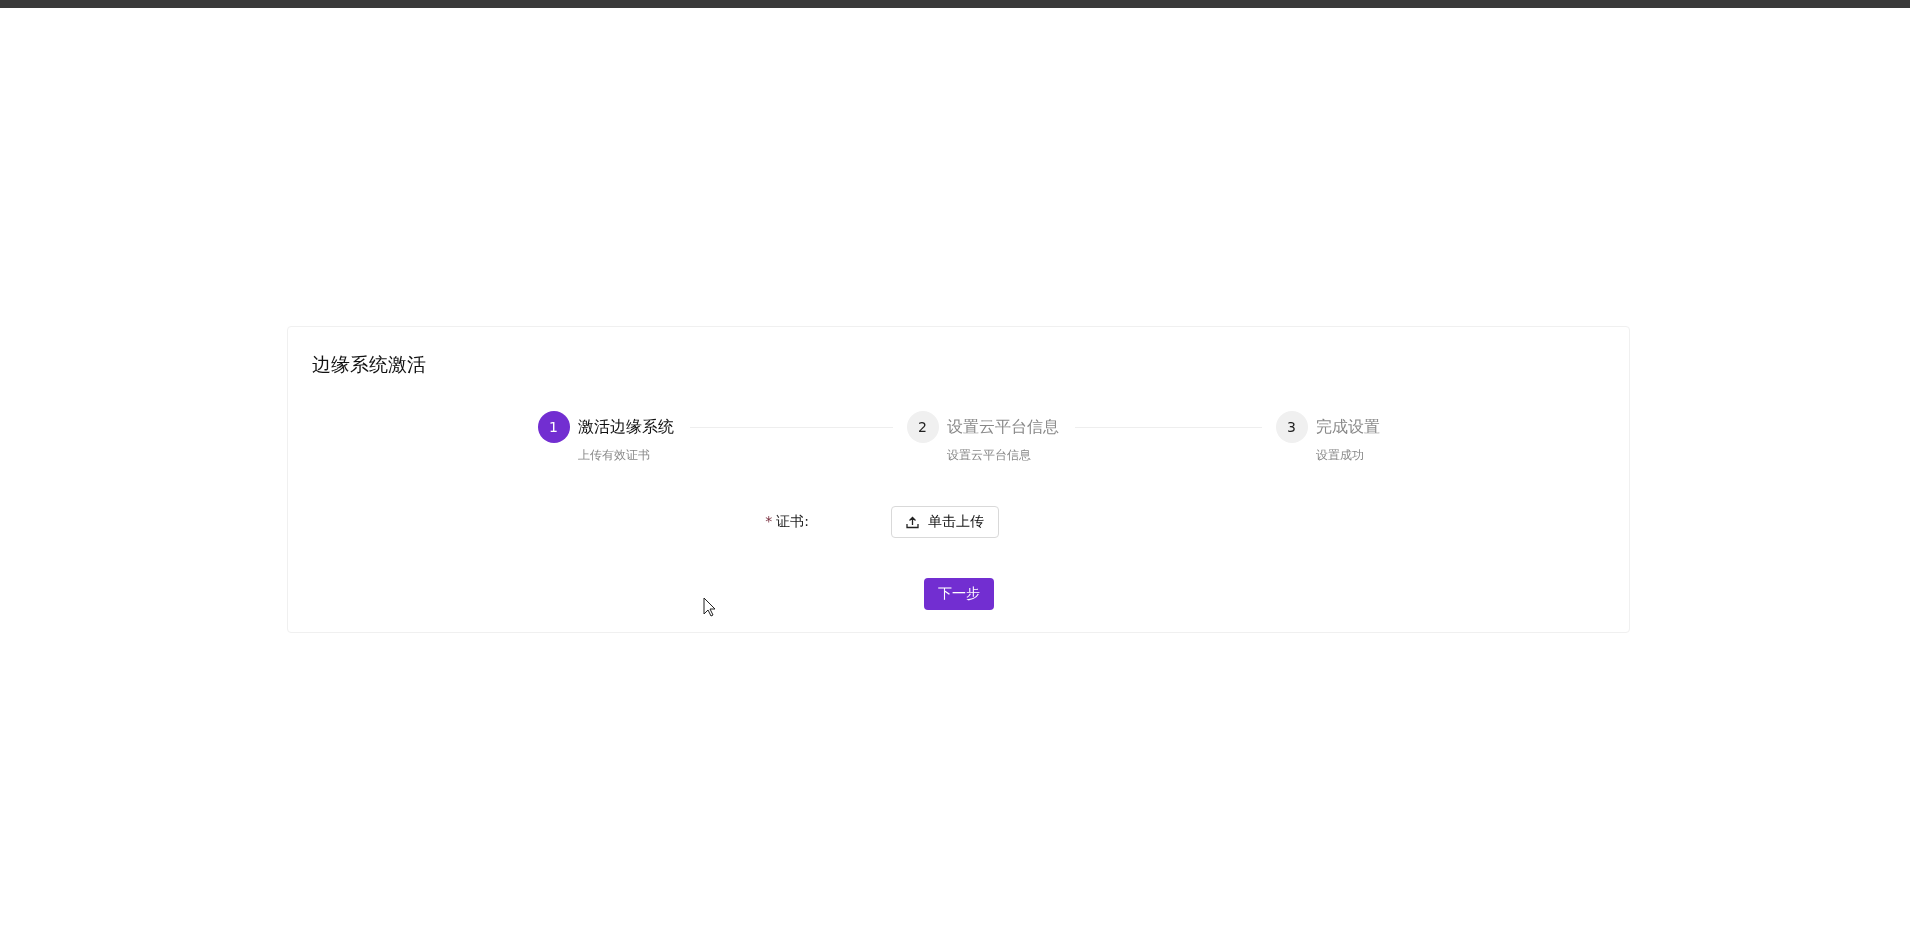 This screenshot has height=945, width=1910. Describe the element at coordinates (553, 427) in the screenshot. I see `step-number: 1` at that location.